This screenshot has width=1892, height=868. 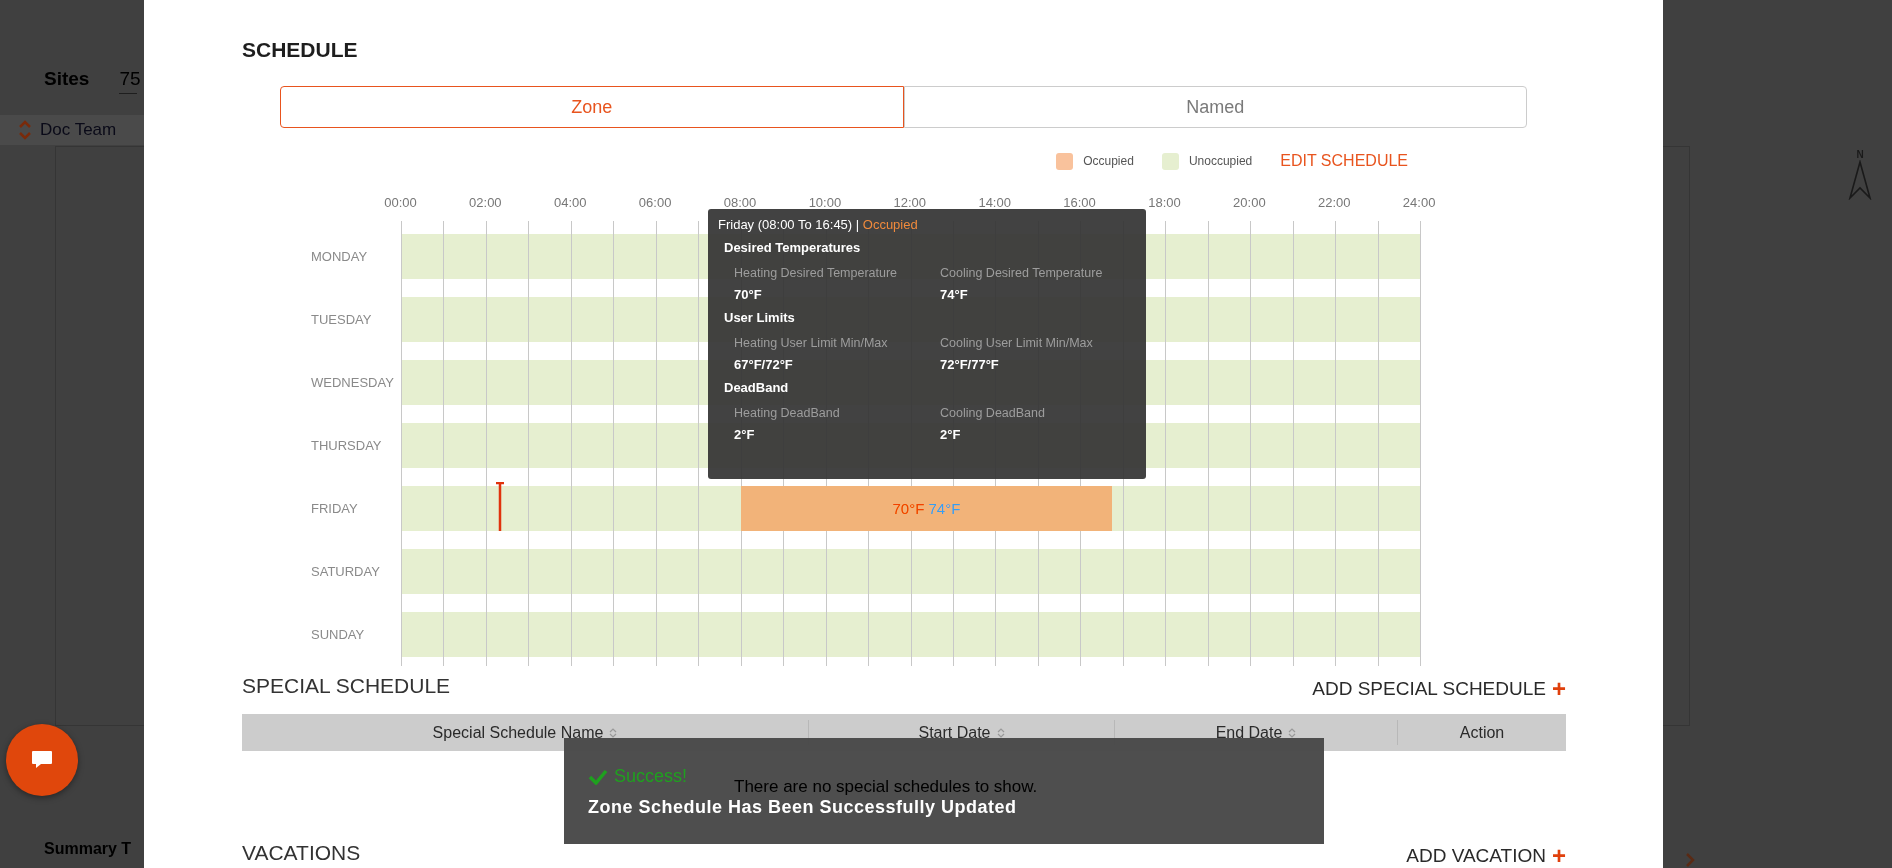 I want to click on column-header: Start Date, so click(x=954, y=732).